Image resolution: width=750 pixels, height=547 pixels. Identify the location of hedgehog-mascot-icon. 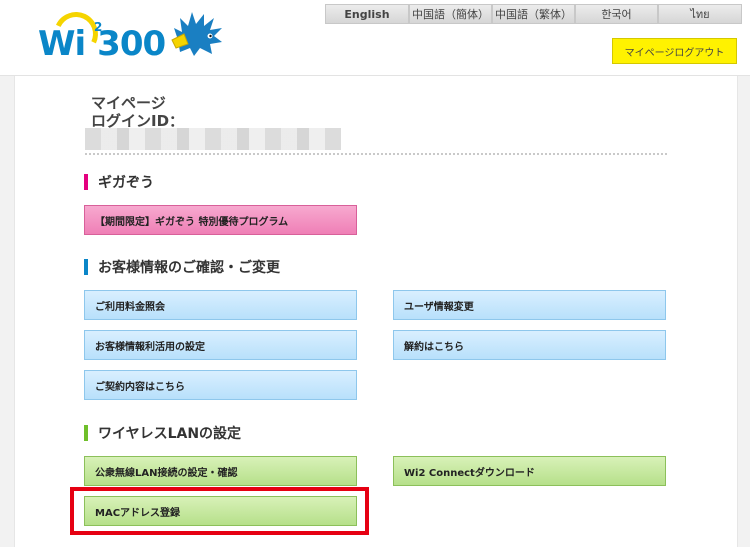
(196, 34).